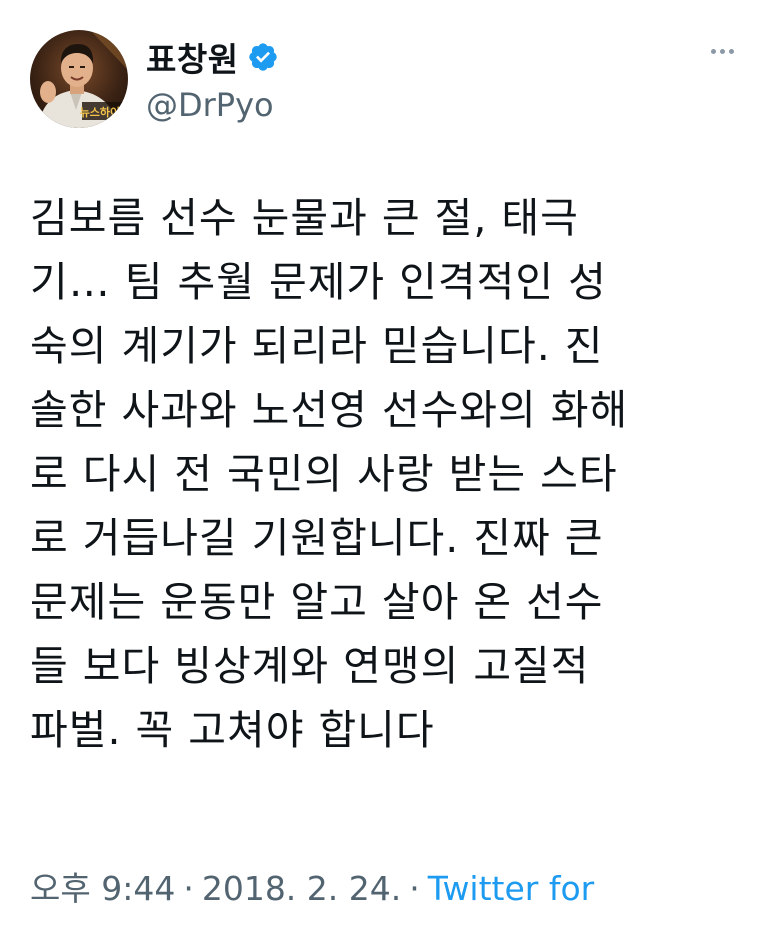 The image size is (773, 940). What do you see at coordinates (192, 57) in the screenshot?
I see `author-display-name: 표창원` at bounding box center [192, 57].